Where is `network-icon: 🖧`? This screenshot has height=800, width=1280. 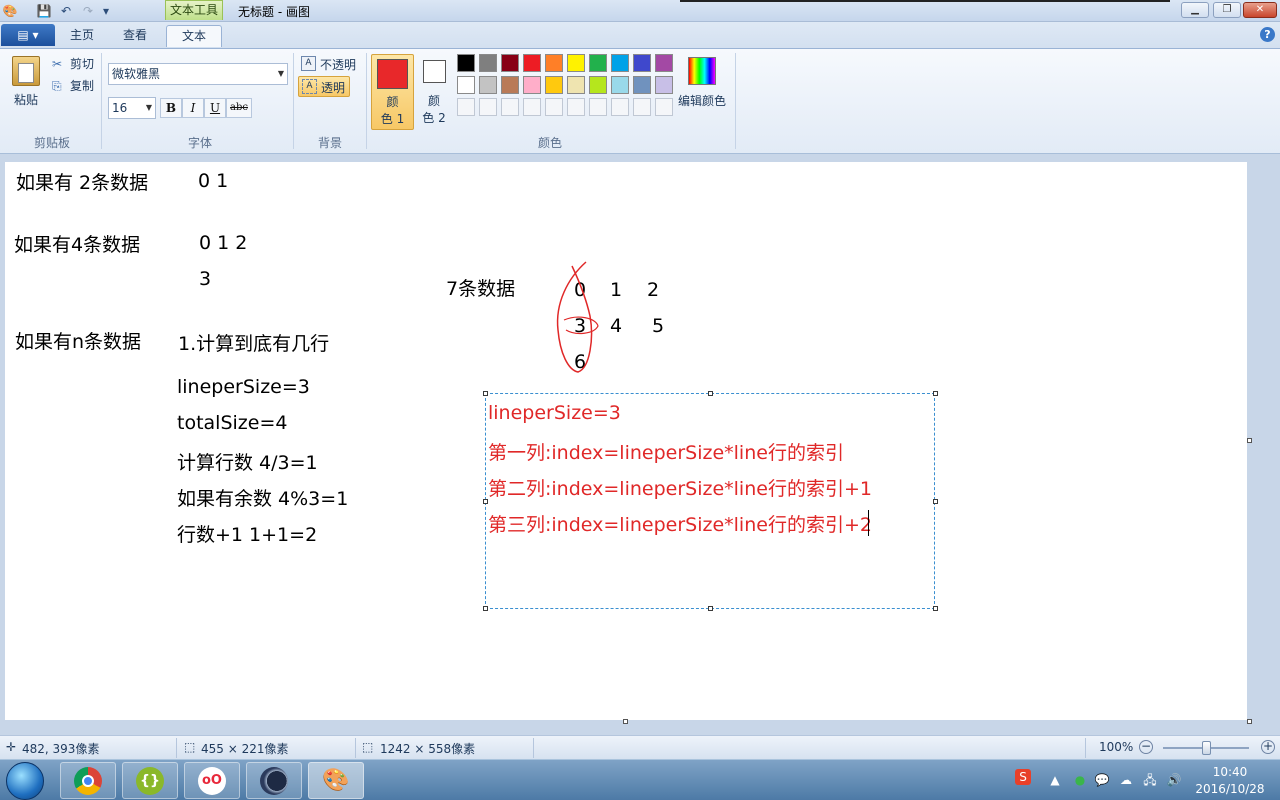
network-icon: 🖧 is located at coordinates (1150, 780).